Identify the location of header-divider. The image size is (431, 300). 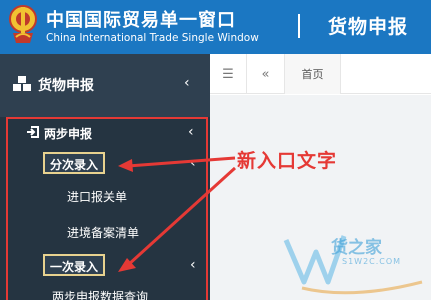
(299, 26).